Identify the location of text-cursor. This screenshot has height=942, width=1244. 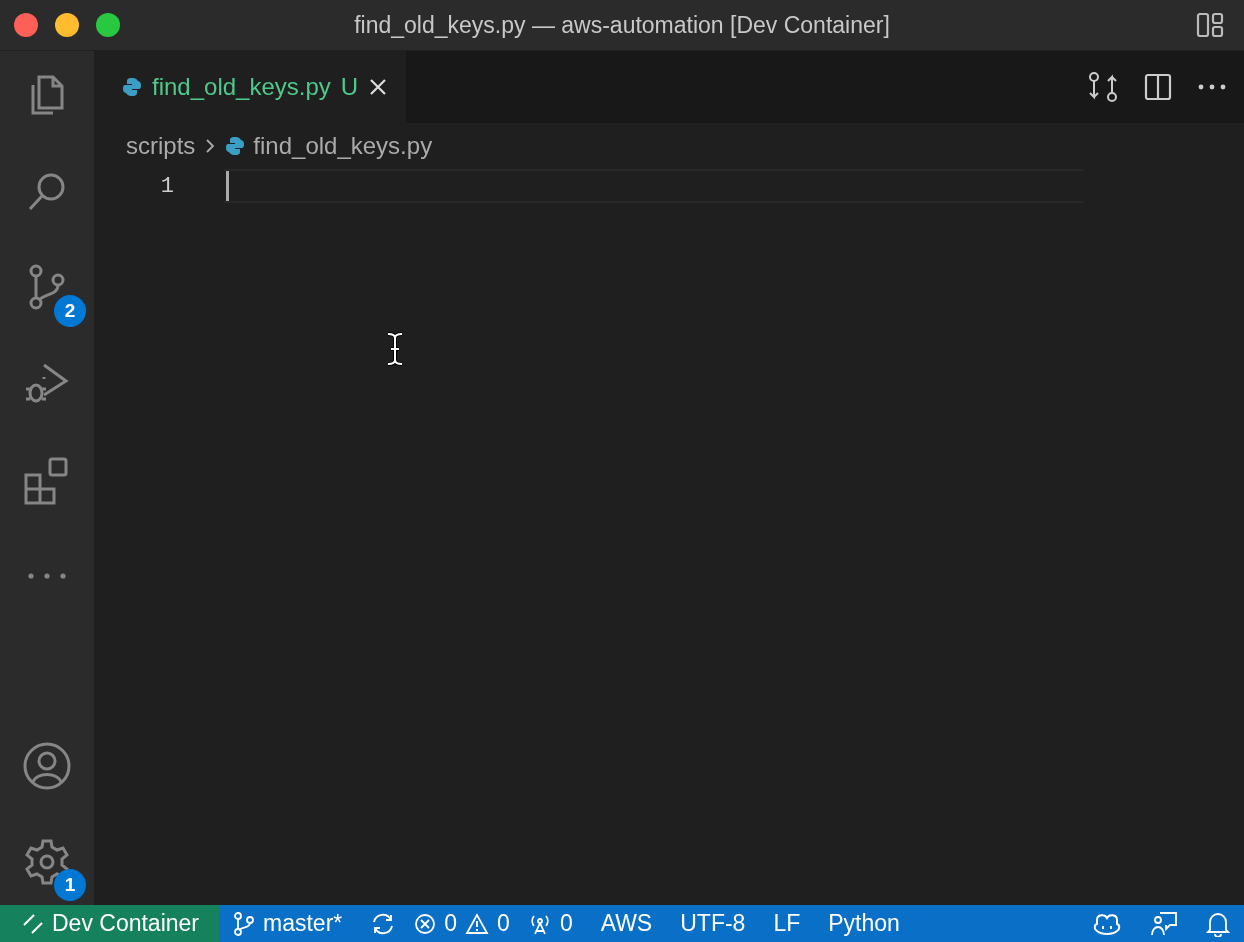
(227, 186).